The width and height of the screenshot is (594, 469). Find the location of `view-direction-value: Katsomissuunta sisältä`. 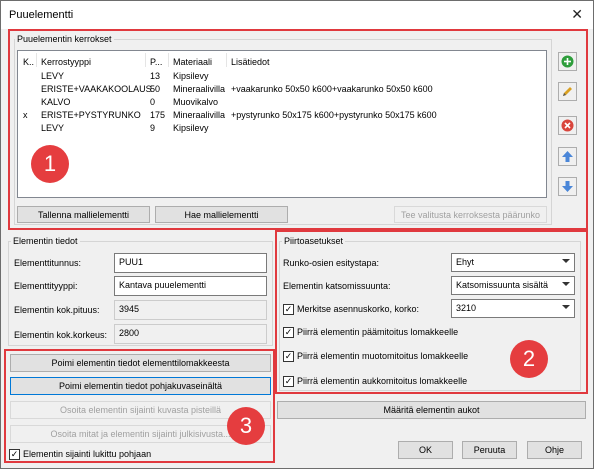

view-direction-value: Katsomissuunta sisältä is located at coordinates (502, 285).